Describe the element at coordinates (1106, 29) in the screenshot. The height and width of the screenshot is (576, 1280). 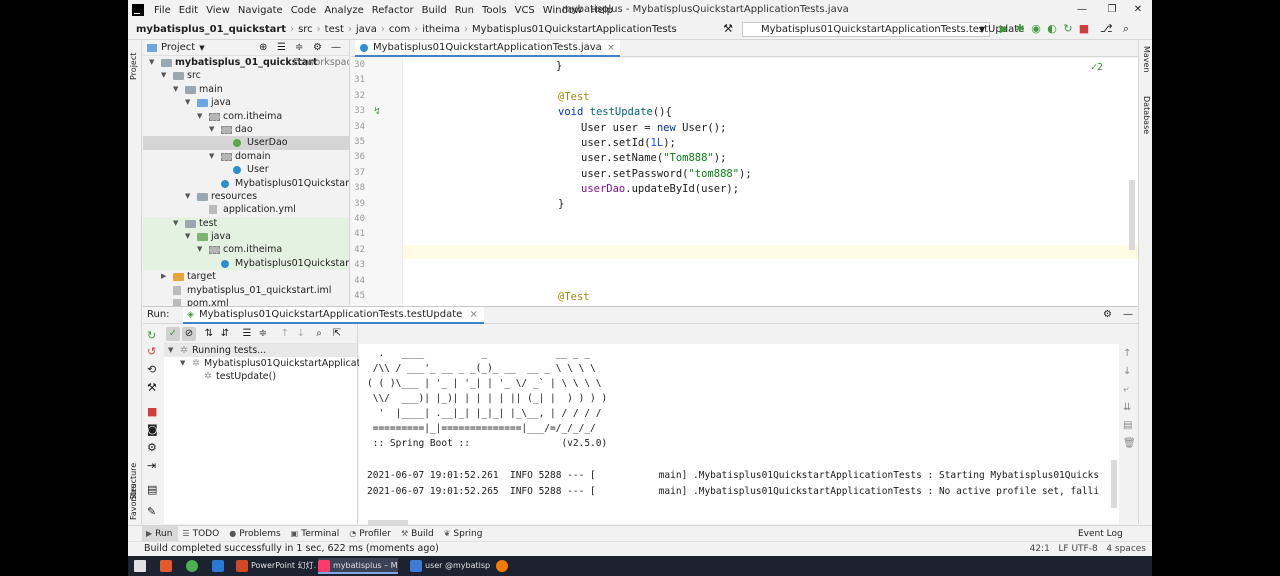
I see `vcs-icon: ⎇` at that location.